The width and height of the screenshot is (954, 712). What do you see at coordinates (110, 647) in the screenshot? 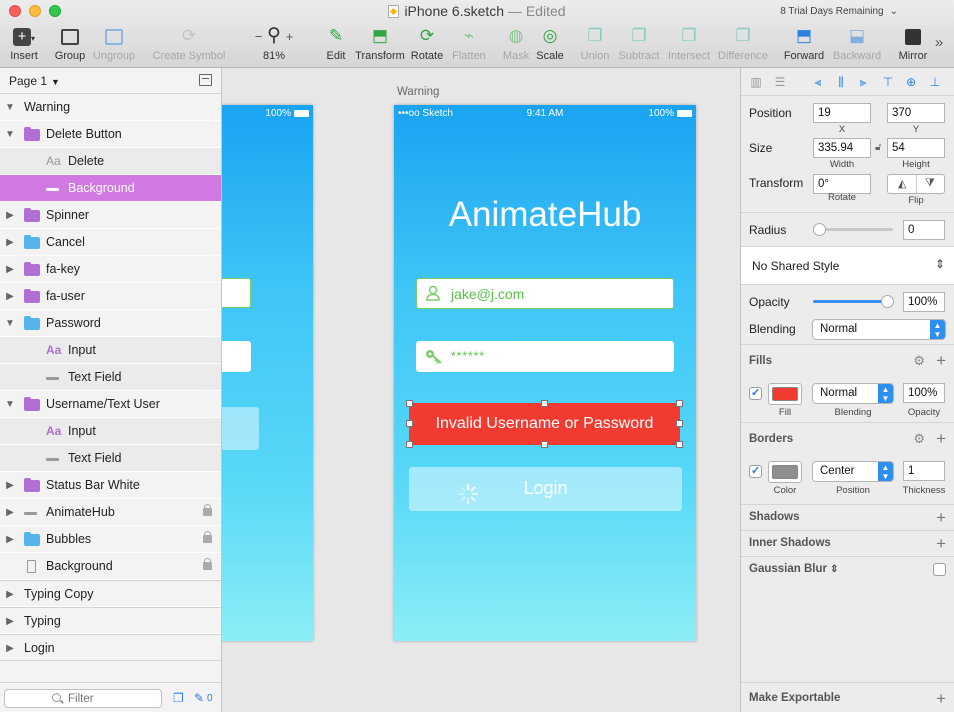
I see `artboard-login: ▶ Login` at bounding box center [110, 647].